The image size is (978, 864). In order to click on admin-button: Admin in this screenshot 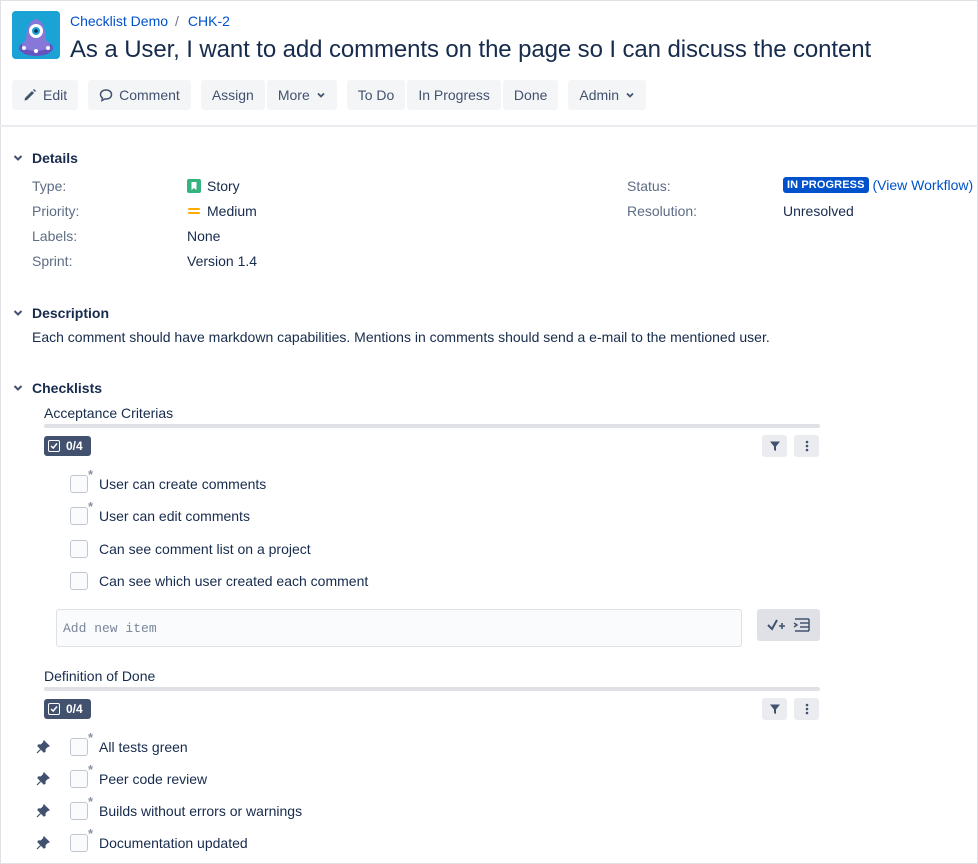, I will do `click(607, 95)`.